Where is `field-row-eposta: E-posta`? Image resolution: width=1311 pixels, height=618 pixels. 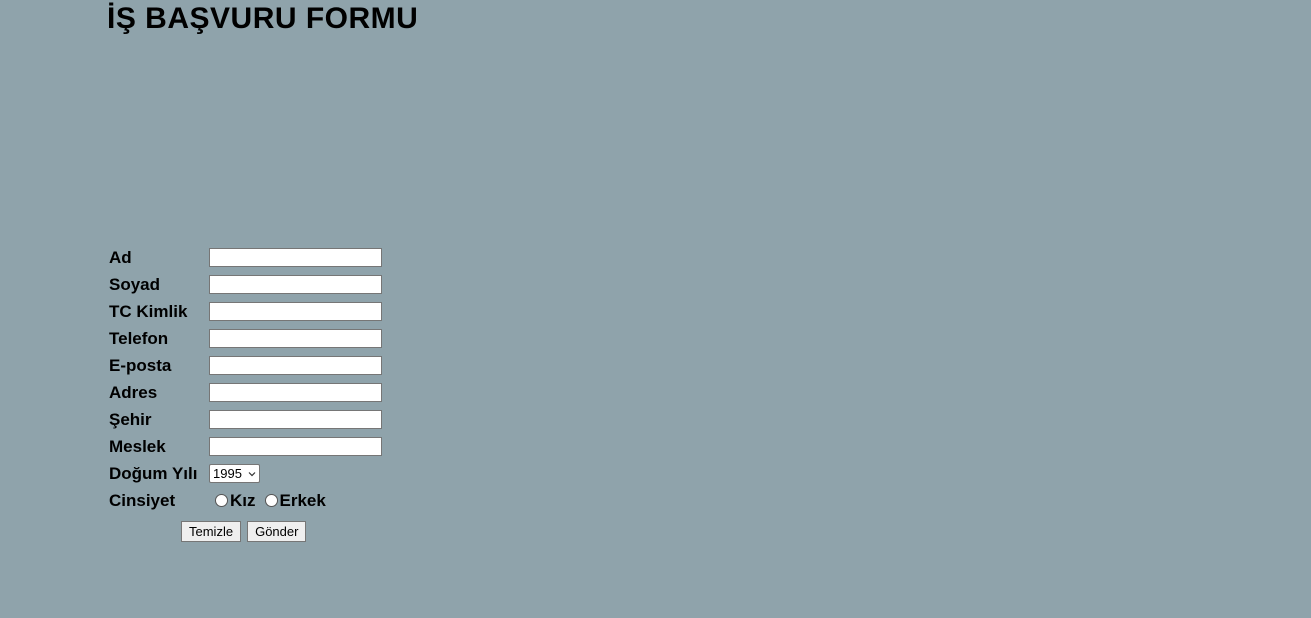 field-row-eposta: E-posta is located at coordinates (244, 365).